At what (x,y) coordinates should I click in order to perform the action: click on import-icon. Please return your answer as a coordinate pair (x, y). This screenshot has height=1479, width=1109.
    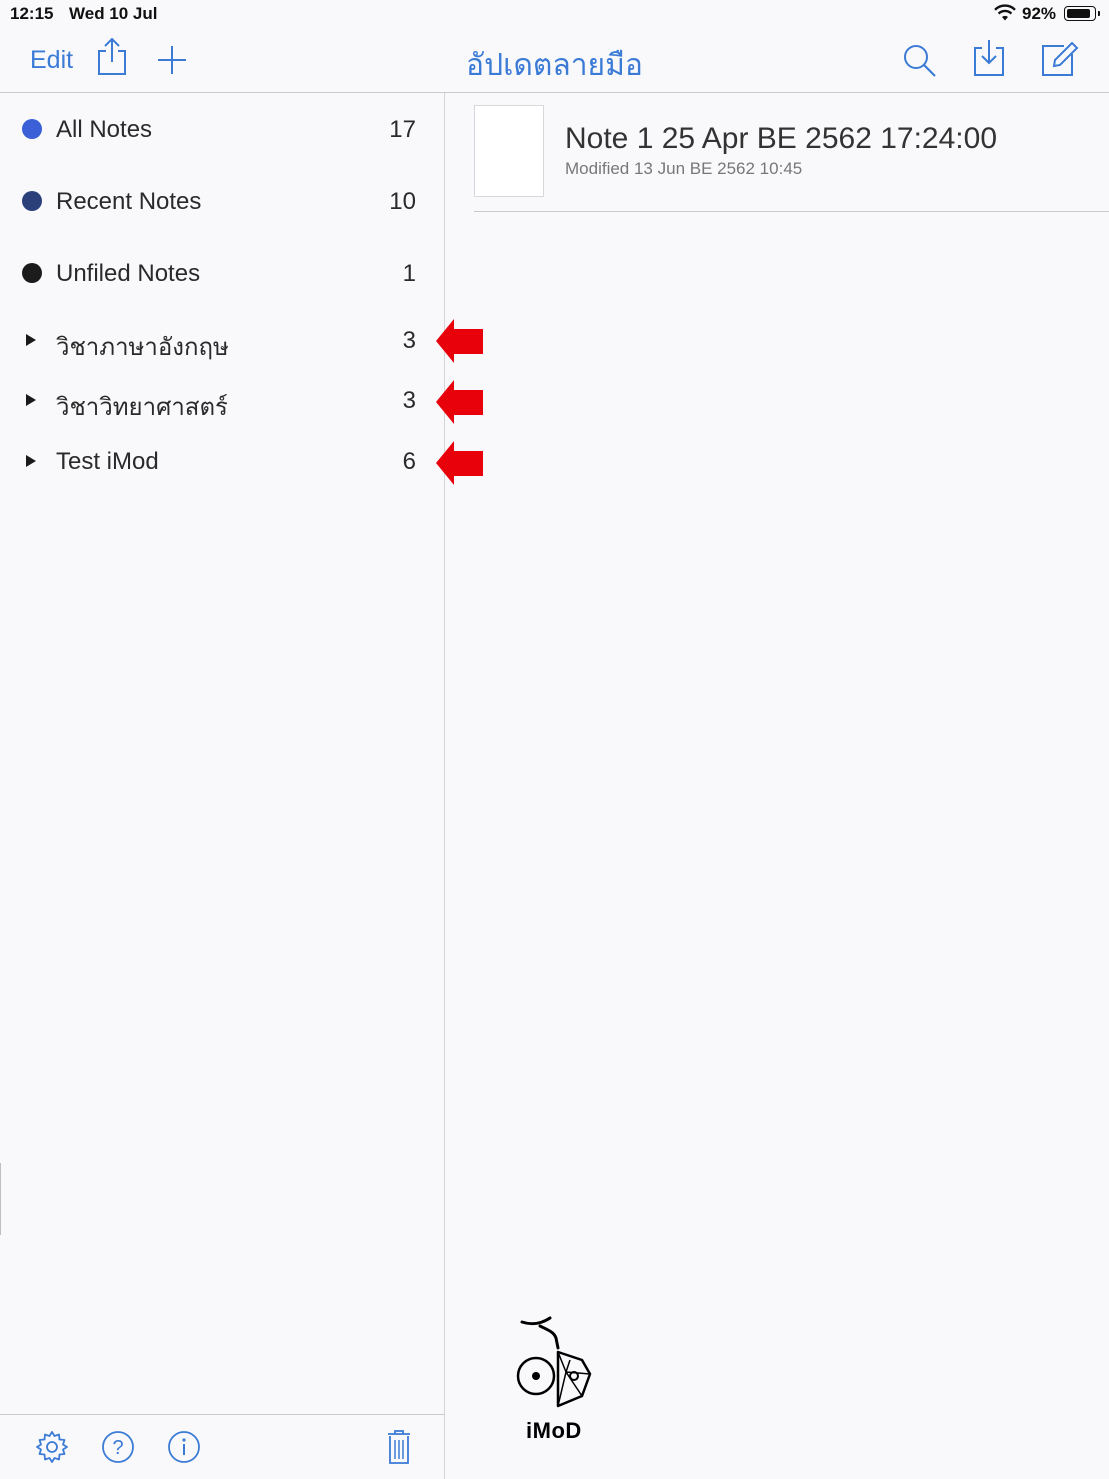
    Looking at the image, I should click on (989, 60).